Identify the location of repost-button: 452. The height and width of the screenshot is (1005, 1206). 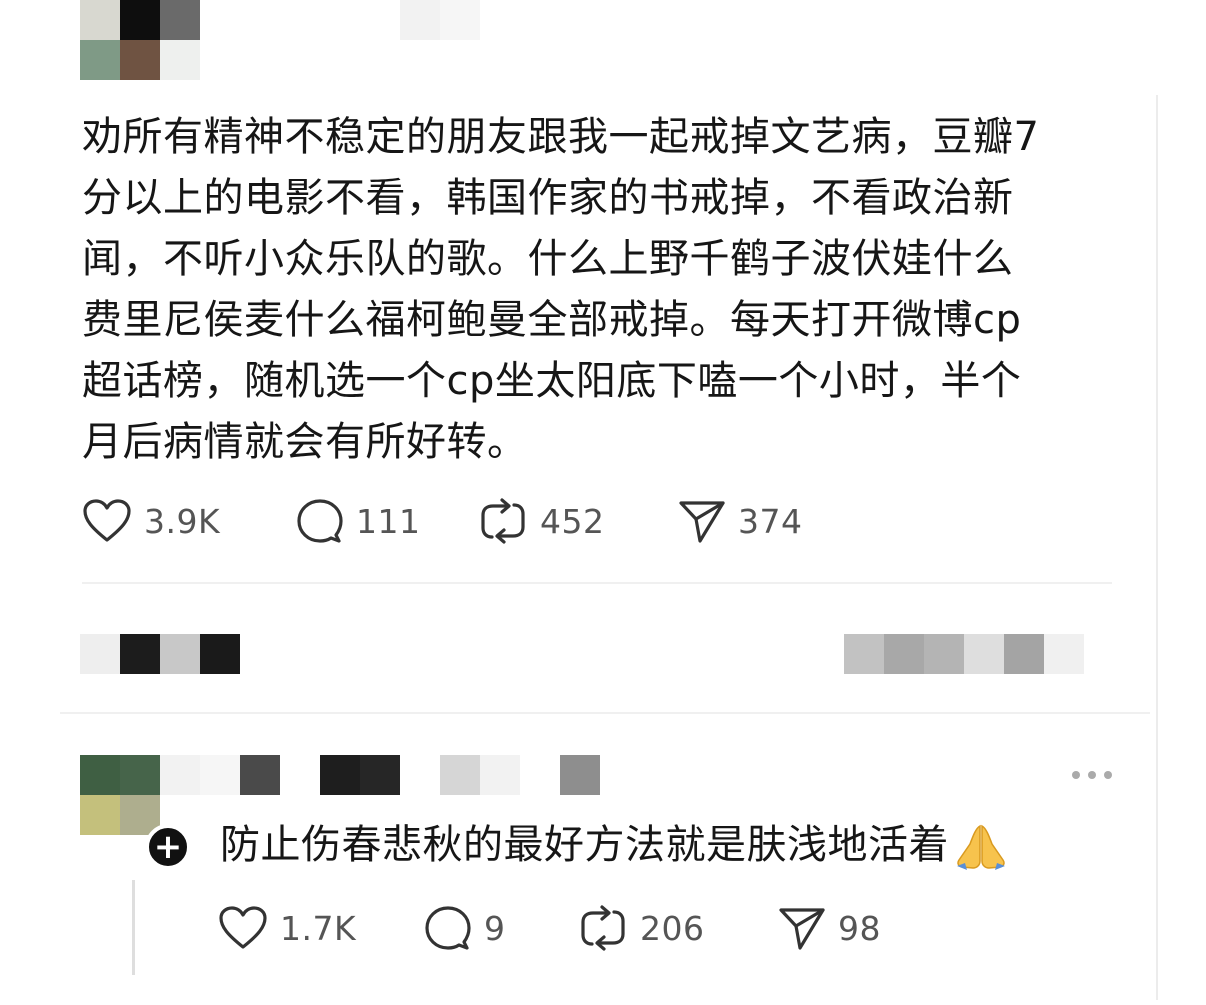
(541, 521).